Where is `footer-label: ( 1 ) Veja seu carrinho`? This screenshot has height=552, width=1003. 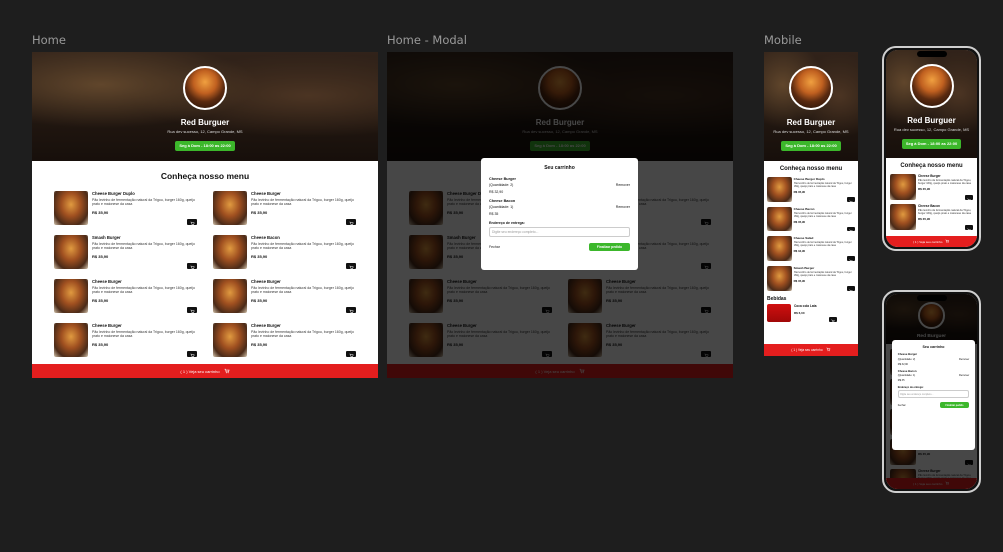
footer-label: ( 1 ) Veja seu carrinho is located at coordinates (928, 241).